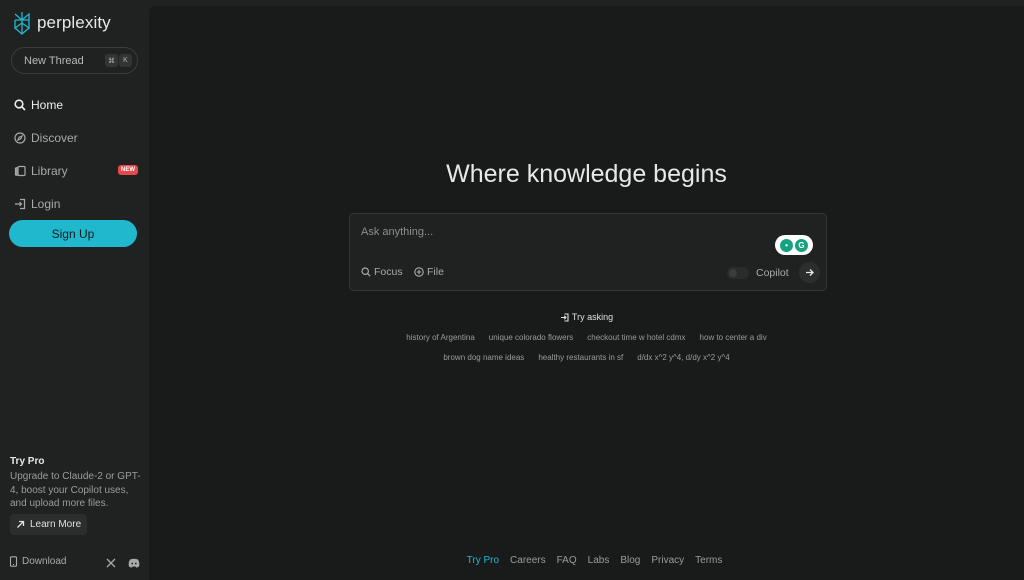 The height and width of the screenshot is (580, 1024). What do you see at coordinates (528, 560) in the screenshot?
I see `footer-link-careers: Careers` at bounding box center [528, 560].